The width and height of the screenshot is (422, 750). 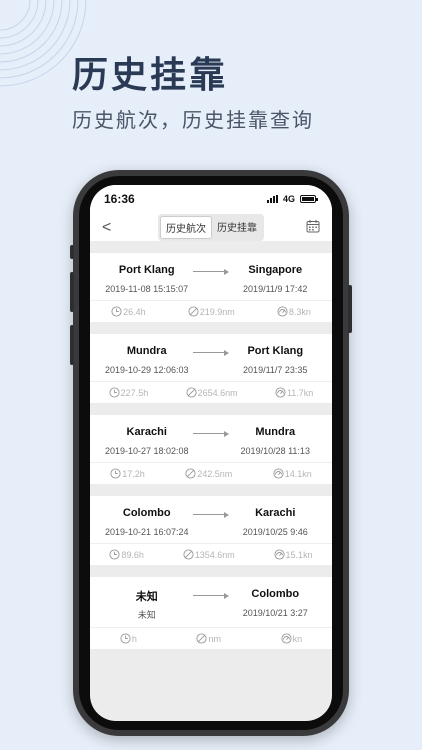 I want to click on voyage-speed: 14.1kn, so click(x=298, y=473).